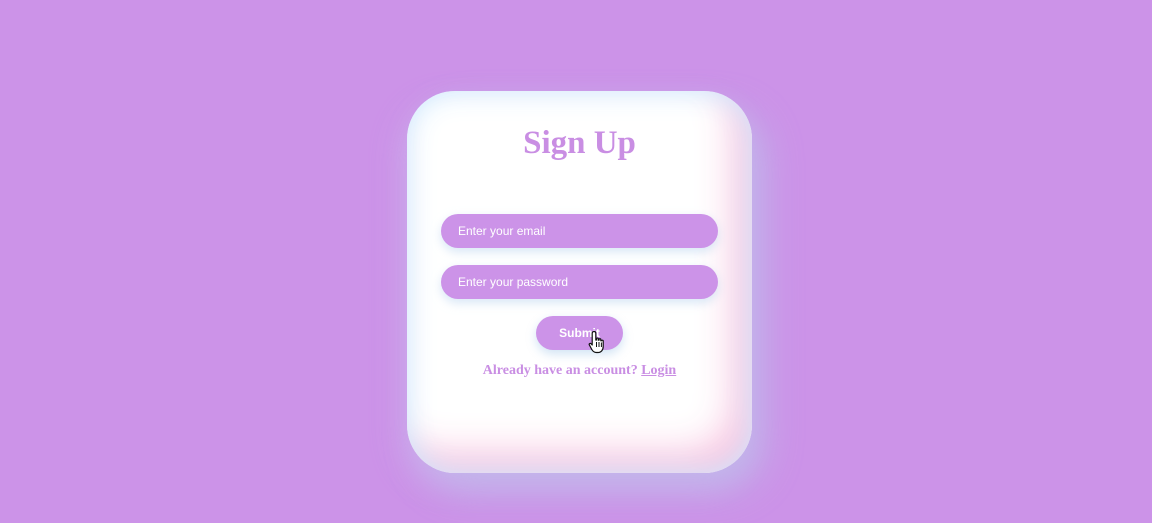 This screenshot has width=1152, height=523. I want to click on account-prompt-text: Already have an account?, so click(560, 370).